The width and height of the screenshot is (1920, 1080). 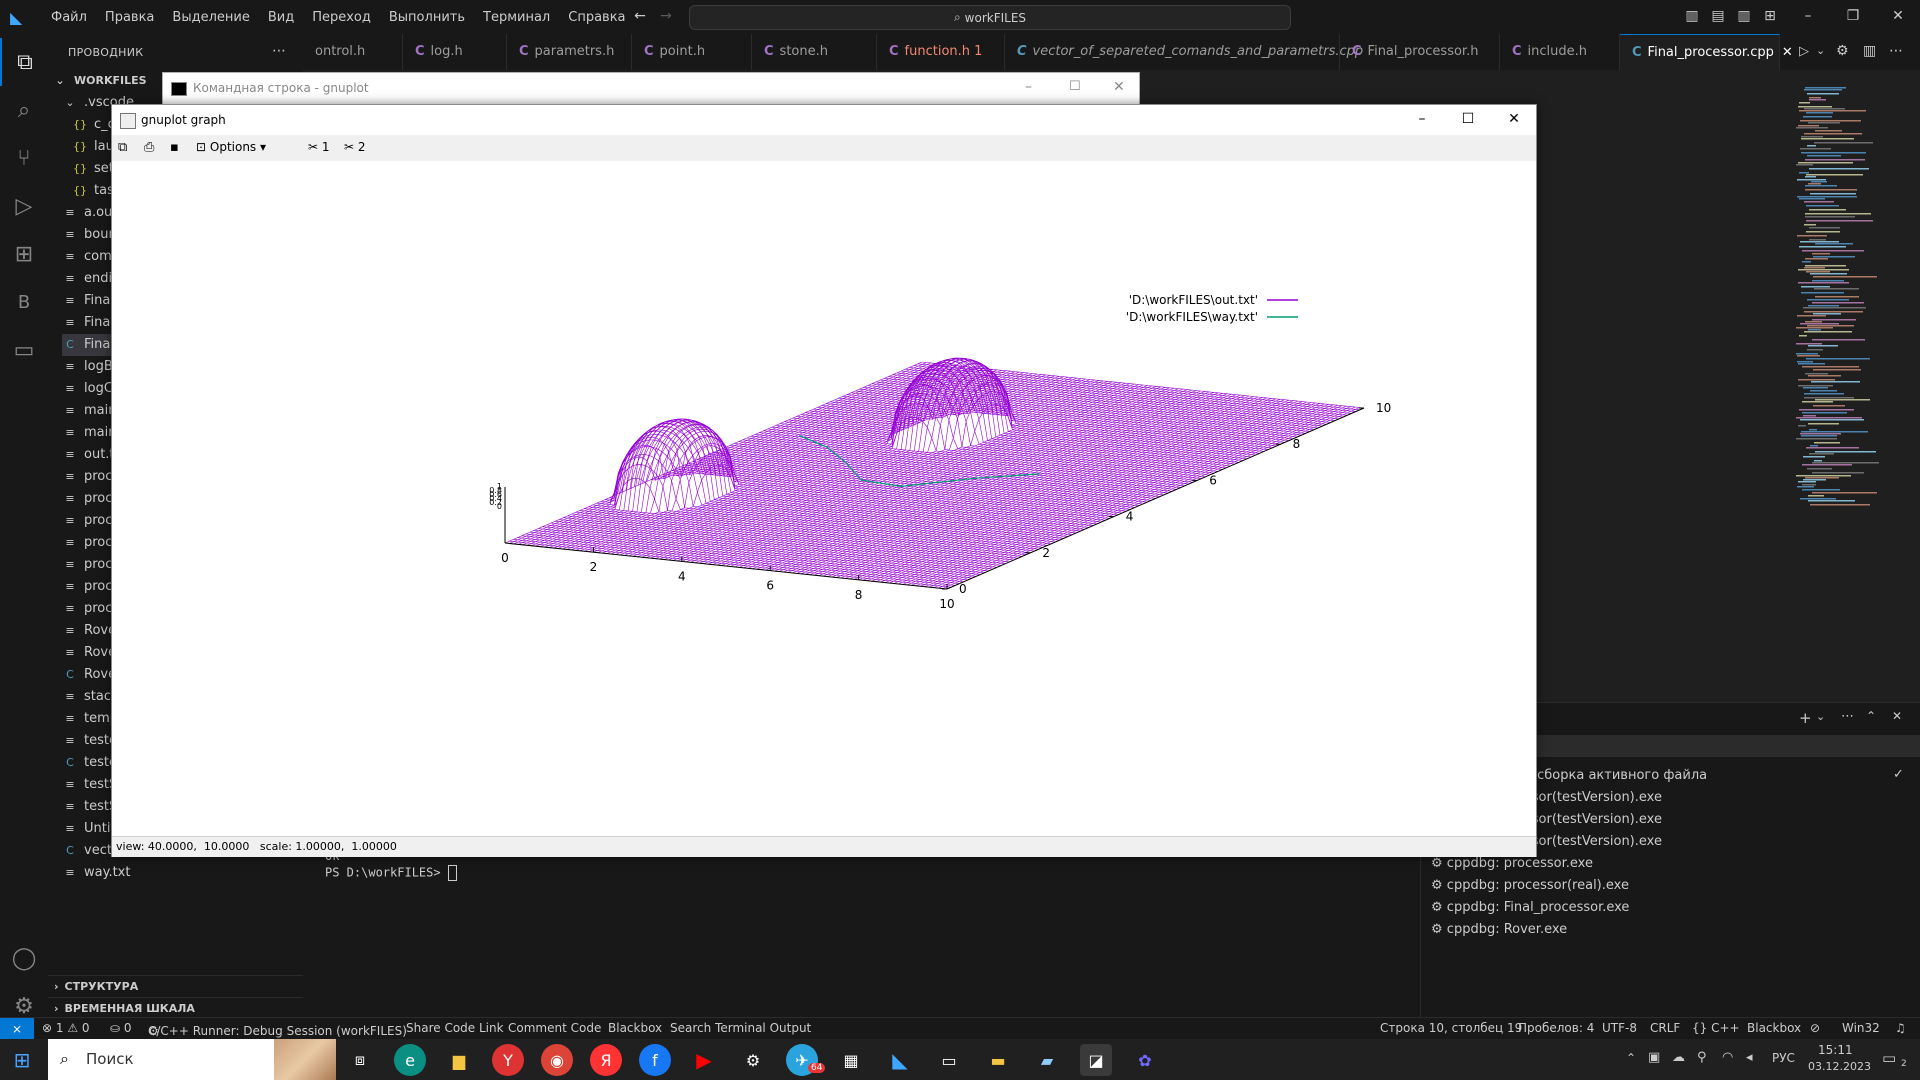 What do you see at coordinates (1839, 1066) in the screenshot?
I see `clock-date: 03.12.2023` at bounding box center [1839, 1066].